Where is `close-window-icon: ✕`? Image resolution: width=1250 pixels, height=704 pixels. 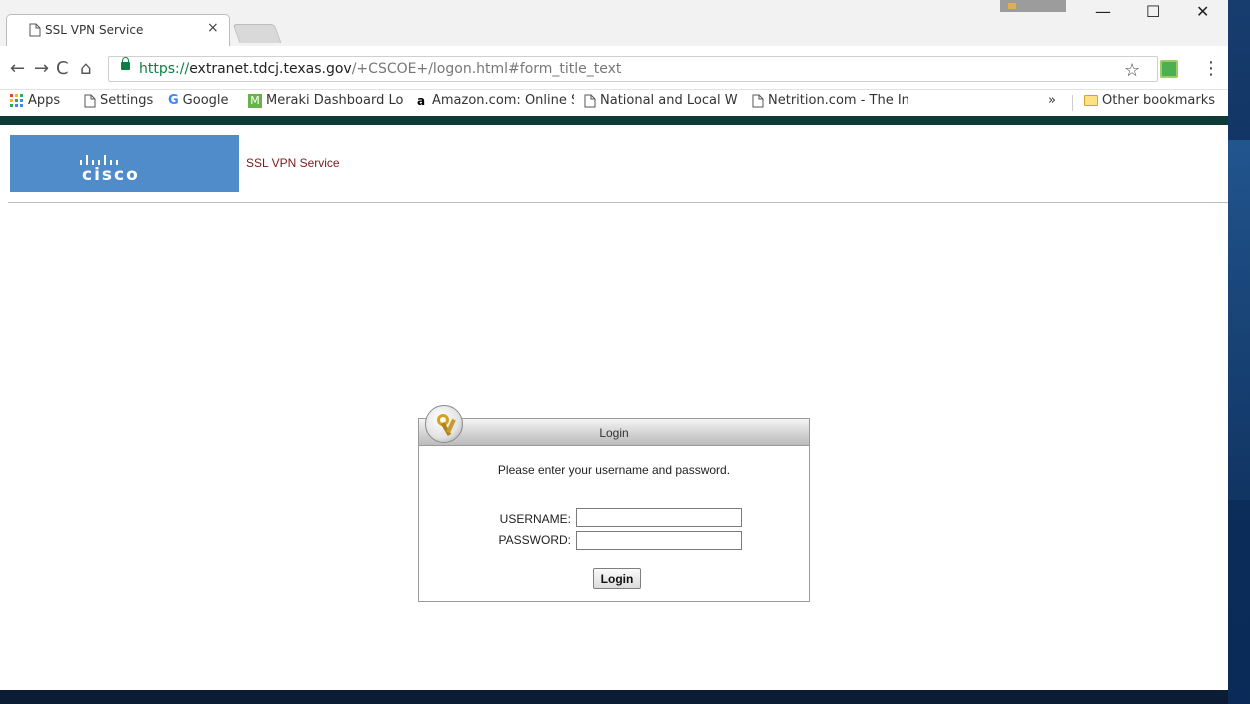 close-window-icon: ✕ is located at coordinates (1202, 11).